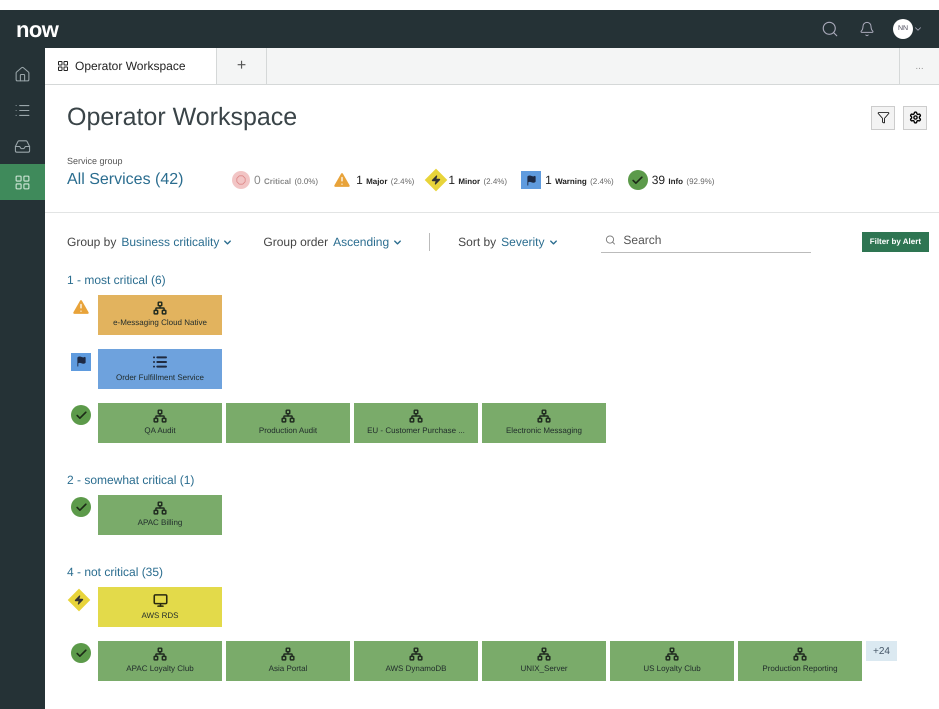 Image resolution: width=939 pixels, height=709 pixels. What do you see at coordinates (295, 242) in the screenshot?
I see `control-label: Group order` at bounding box center [295, 242].